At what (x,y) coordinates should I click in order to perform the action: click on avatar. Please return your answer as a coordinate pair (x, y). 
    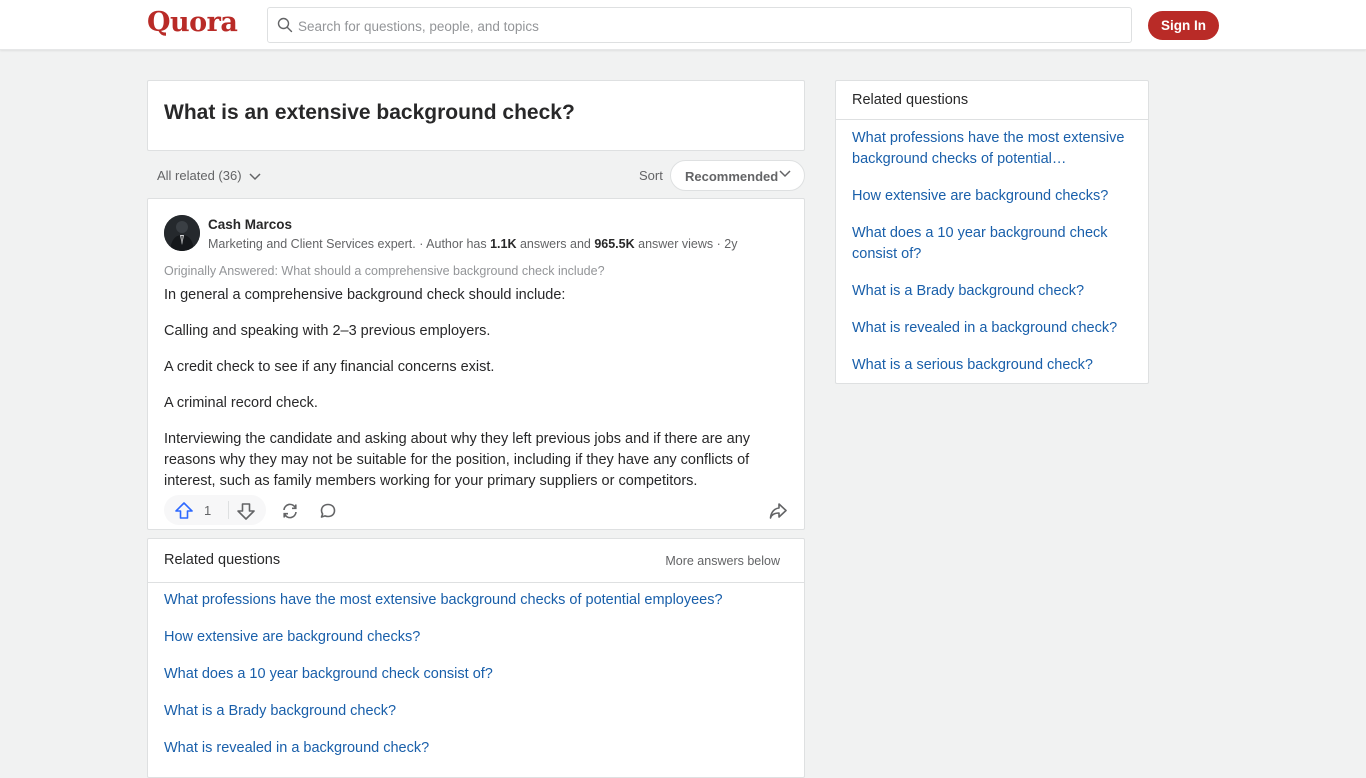
    Looking at the image, I should click on (182, 233).